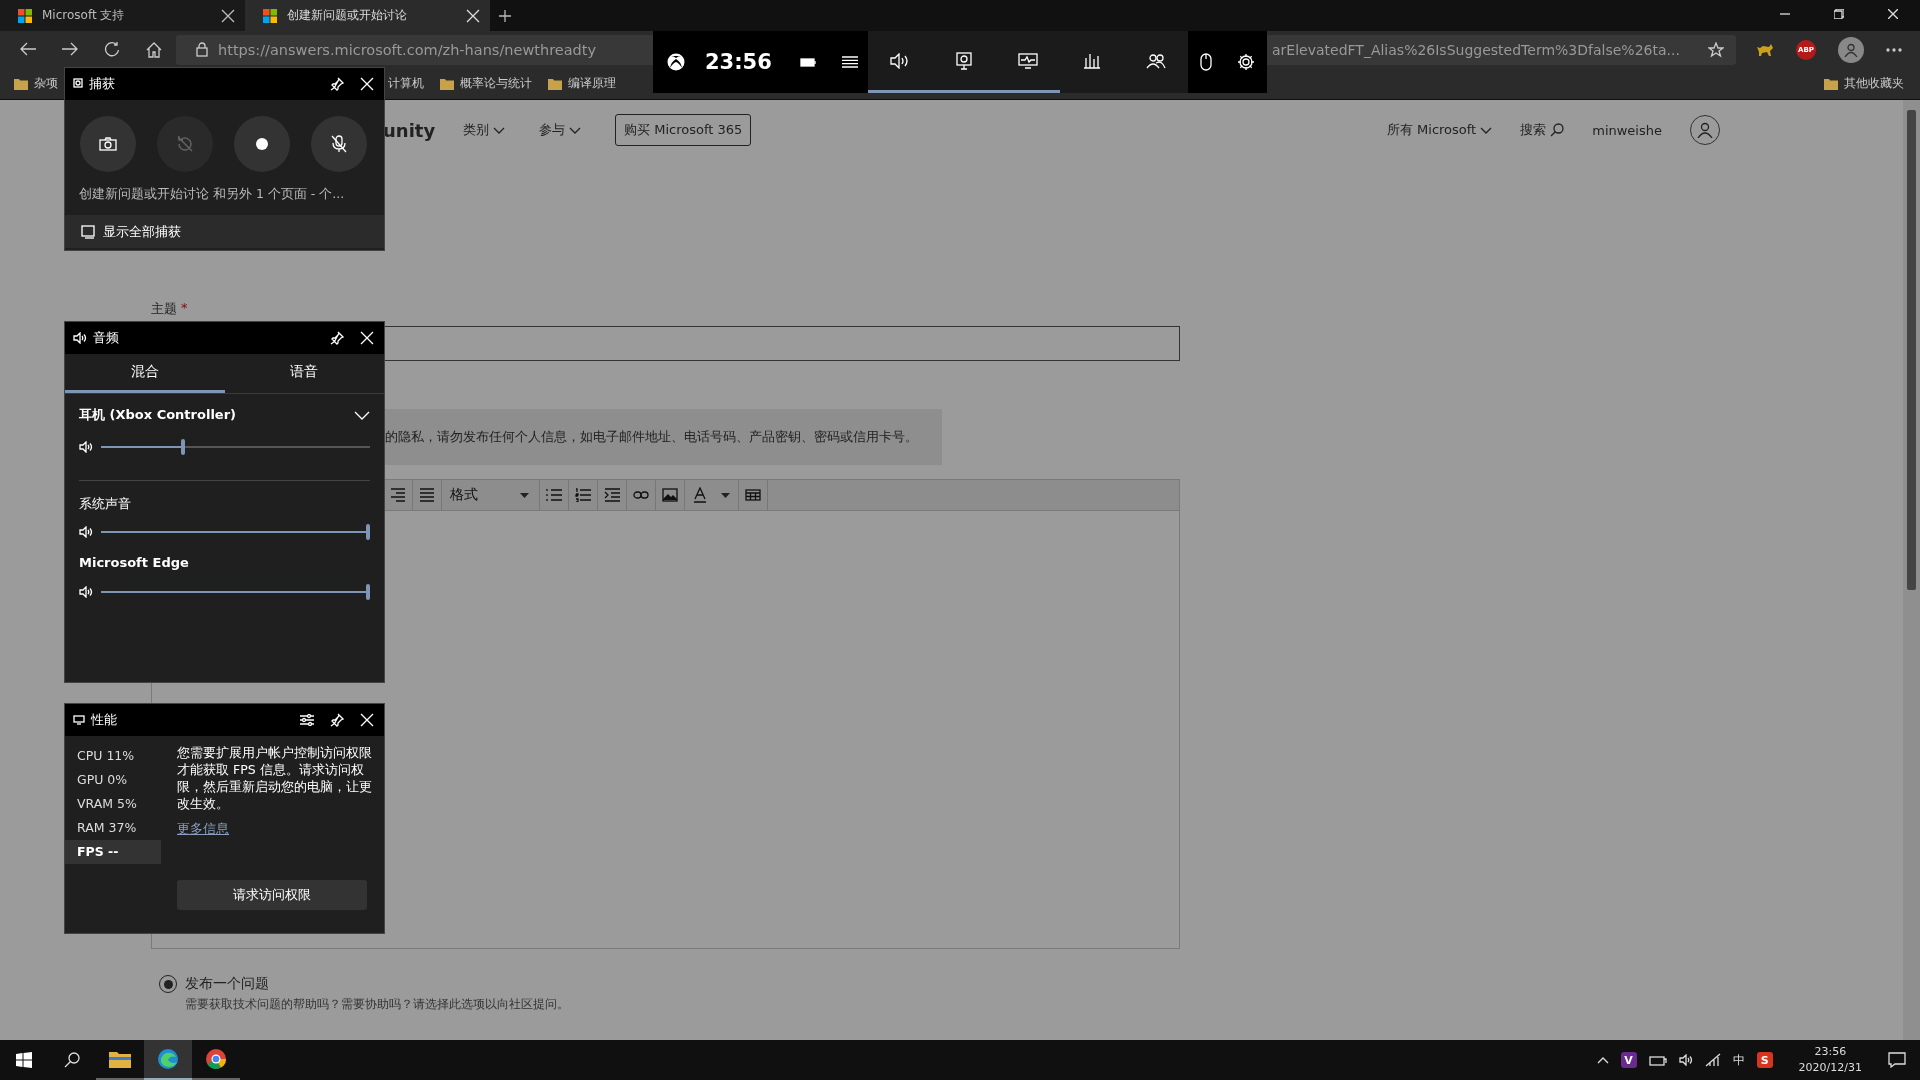 This screenshot has height=1080, width=1920. I want to click on permission-message: 您需要扩展用户帐户控制访问权限才能获取 FPS 信息。请求访问权限，然后重新启动您的电脑，让更改生效。, so click(274, 778).